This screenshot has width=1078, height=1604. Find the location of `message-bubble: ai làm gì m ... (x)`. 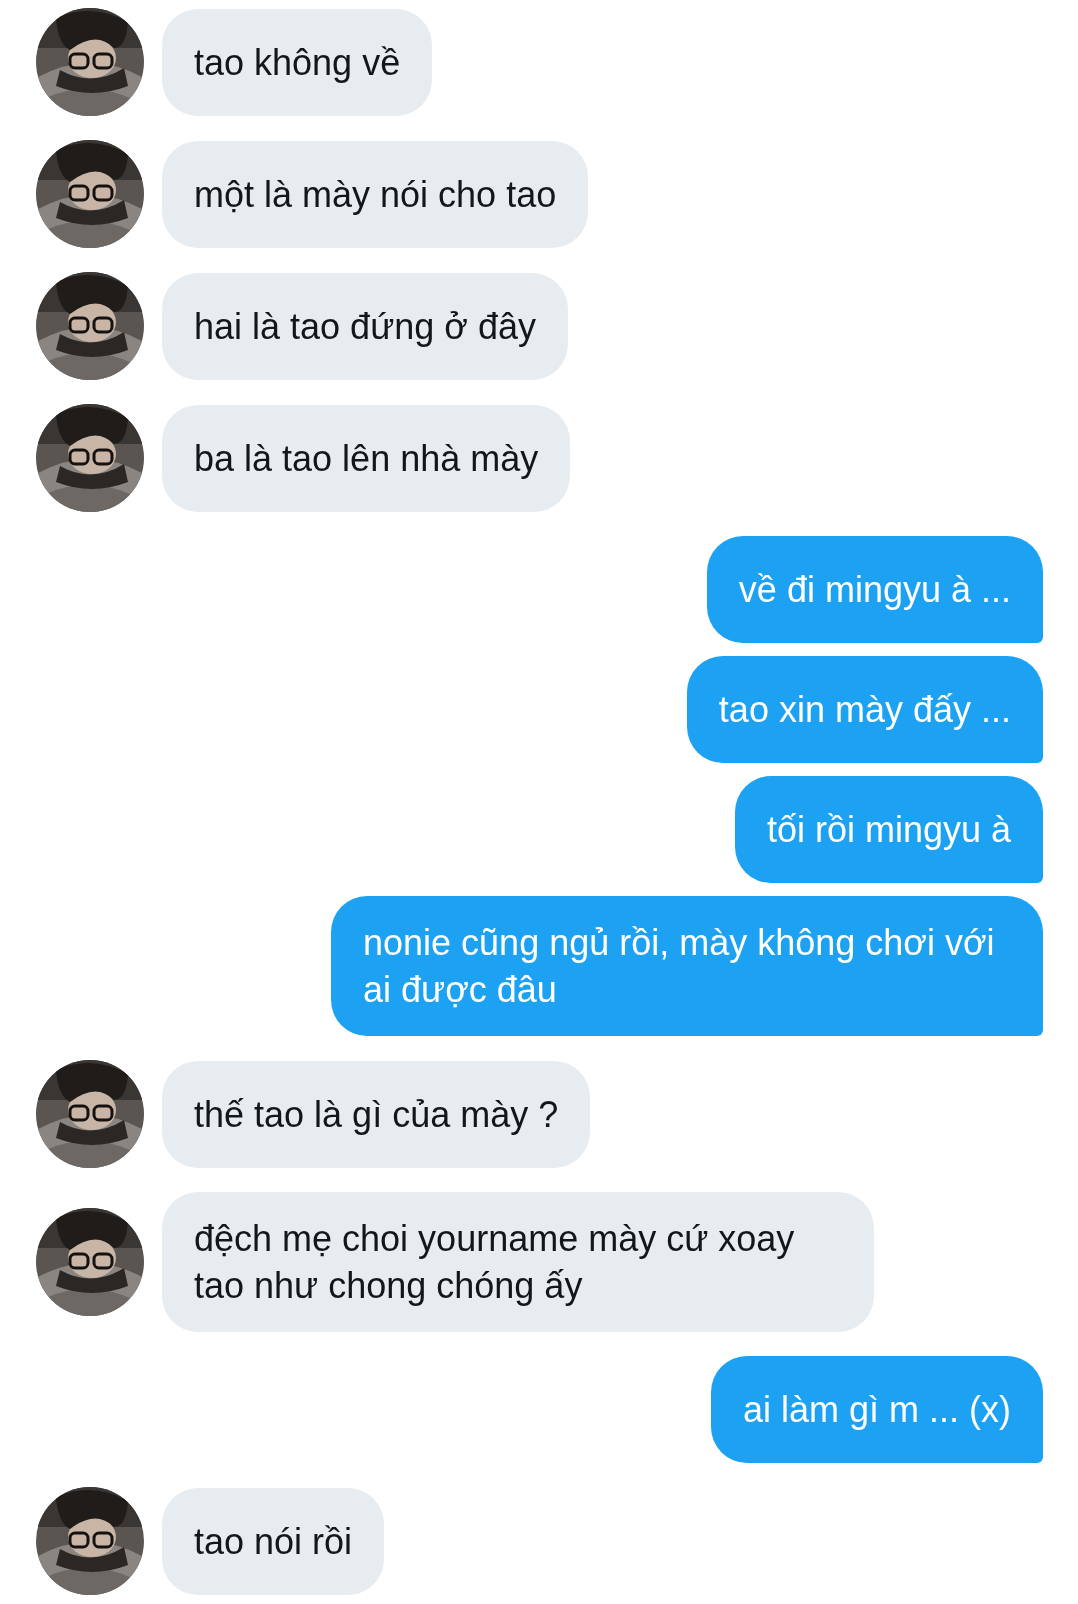

message-bubble: ai làm gì m ... (x) is located at coordinates (876, 1409).